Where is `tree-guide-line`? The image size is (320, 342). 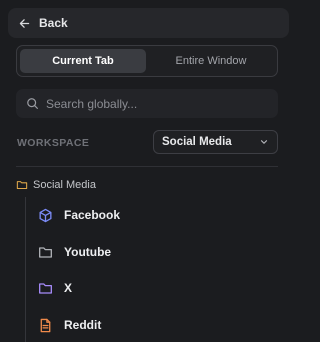 tree-guide-line is located at coordinates (25, 269).